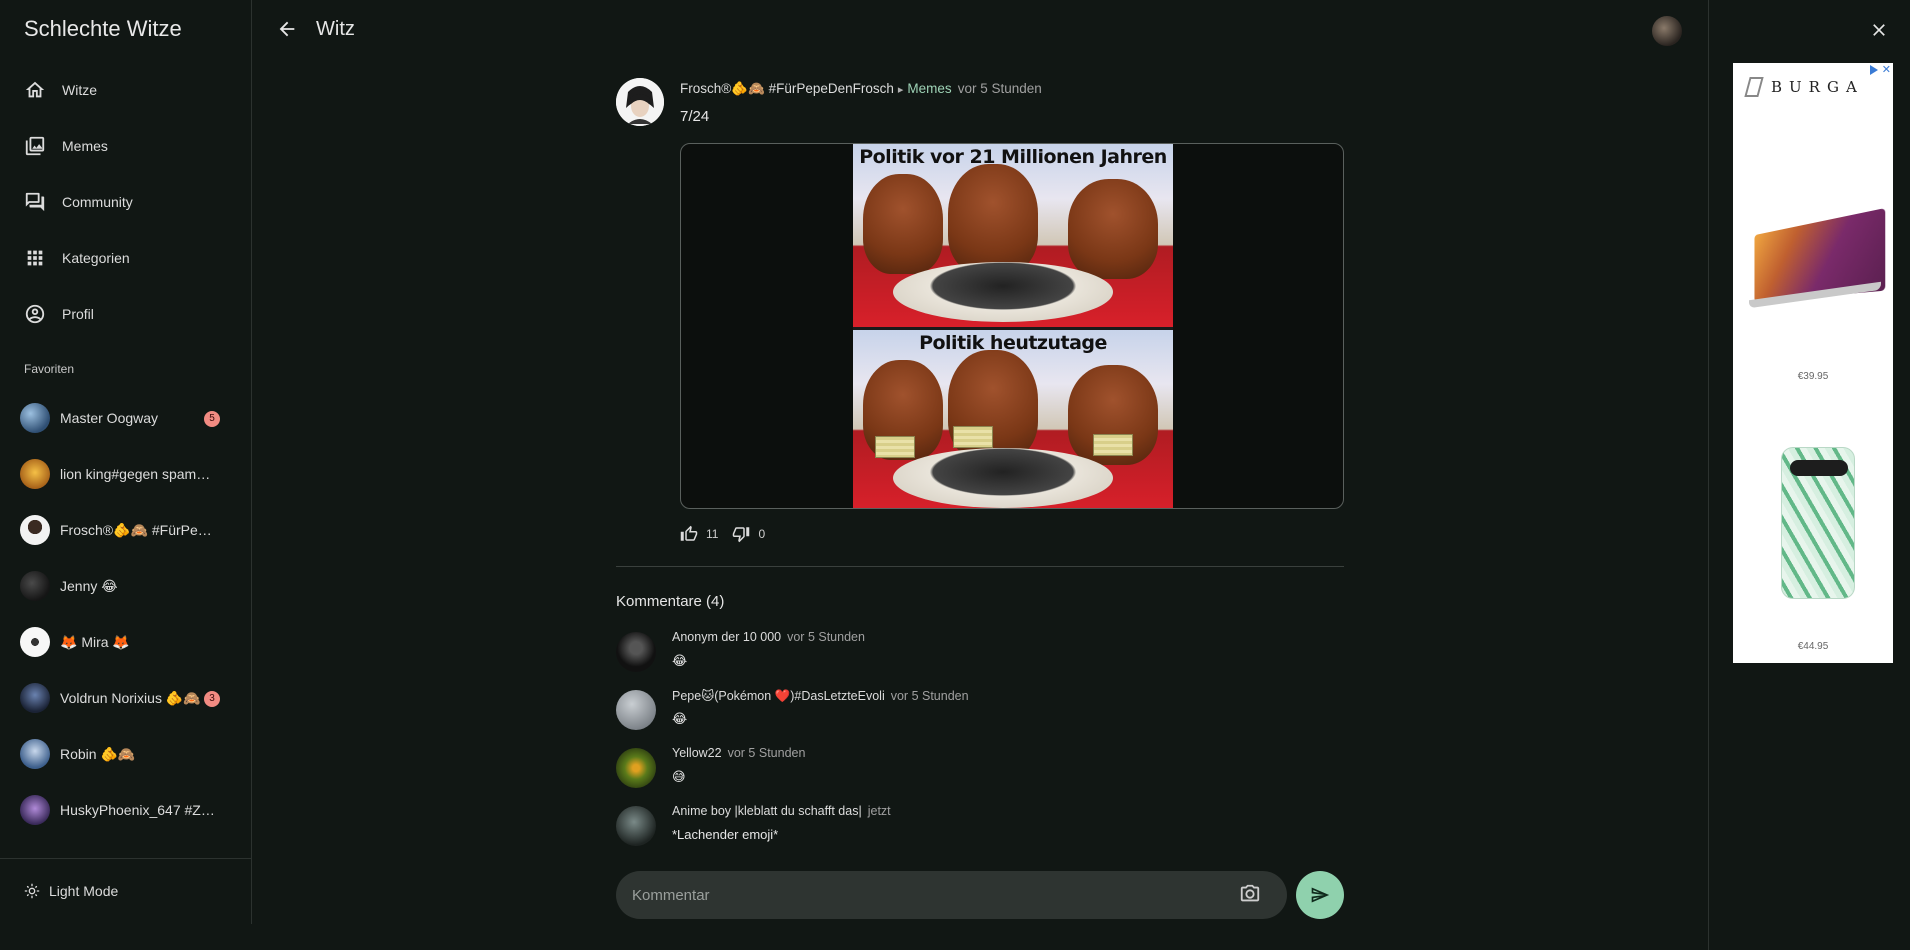 Image resolution: width=1910 pixels, height=950 pixels. Describe the element at coordinates (95, 641) in the screenshot. I see `favorite-name: 🦊 Mira 🦊` at that location.